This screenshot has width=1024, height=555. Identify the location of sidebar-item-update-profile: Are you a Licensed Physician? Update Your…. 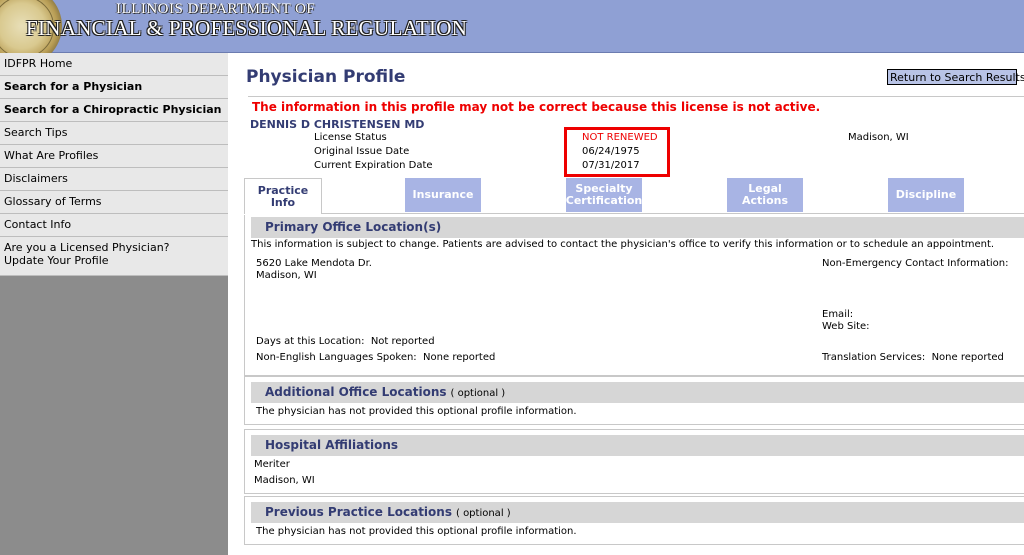
(114, 256).